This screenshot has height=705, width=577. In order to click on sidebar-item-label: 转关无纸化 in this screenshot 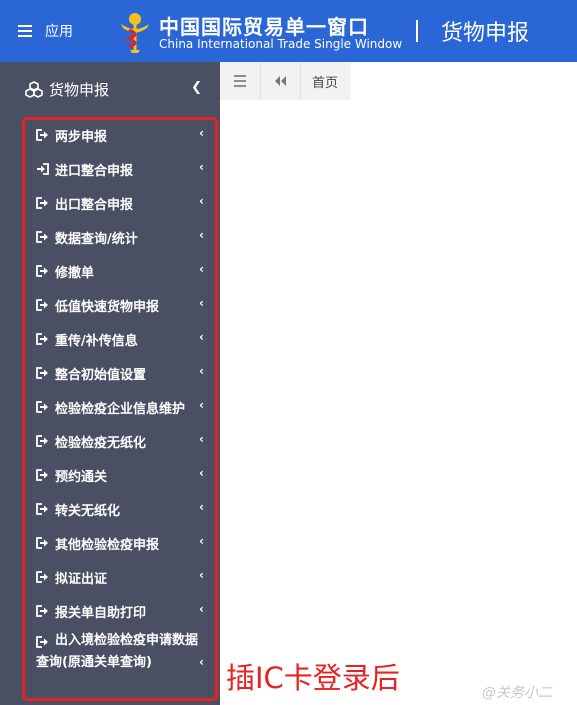, I will do `click(88, 511)`.